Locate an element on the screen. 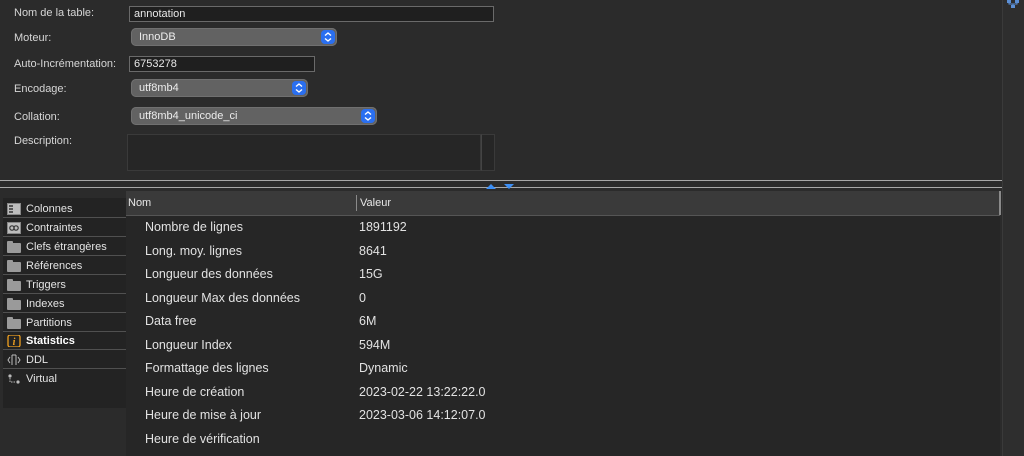 The width and height of the screenshot is (1024, 456). splitter-up-arrow-icon is located at coordinates (491, 186).